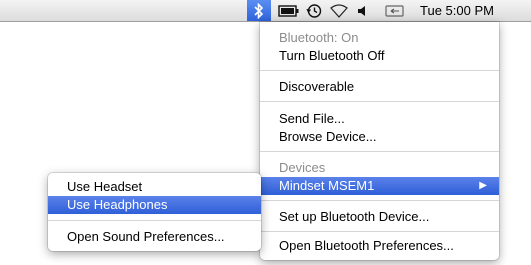 The image size is (531, 265). What do you see at coordinates (379, 87) in the screenshot?
I see `discoverable-item: Discoverable` at bounding box center [379, 87].